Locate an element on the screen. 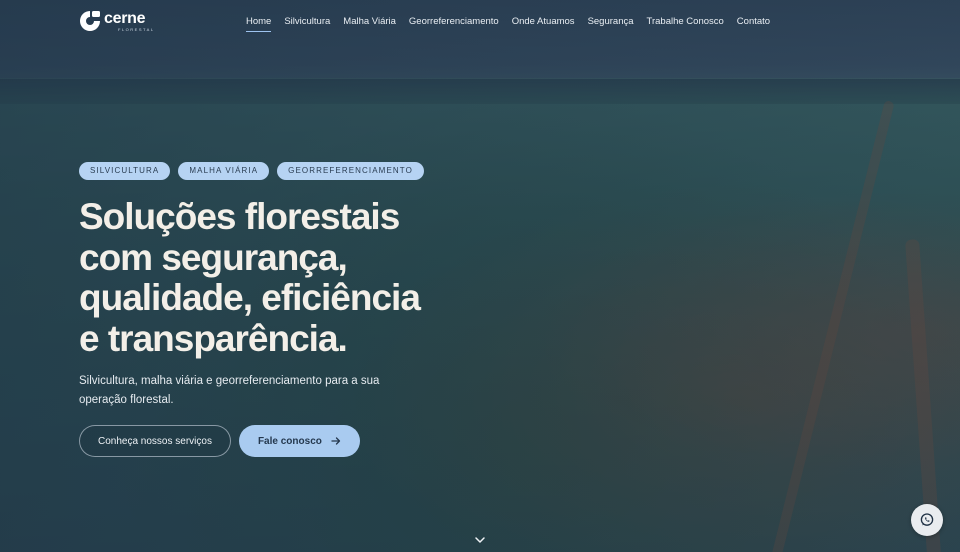  tag-georreferenciamento: GEORREFERENCIAMENTO is located at coordinates (350, 171).